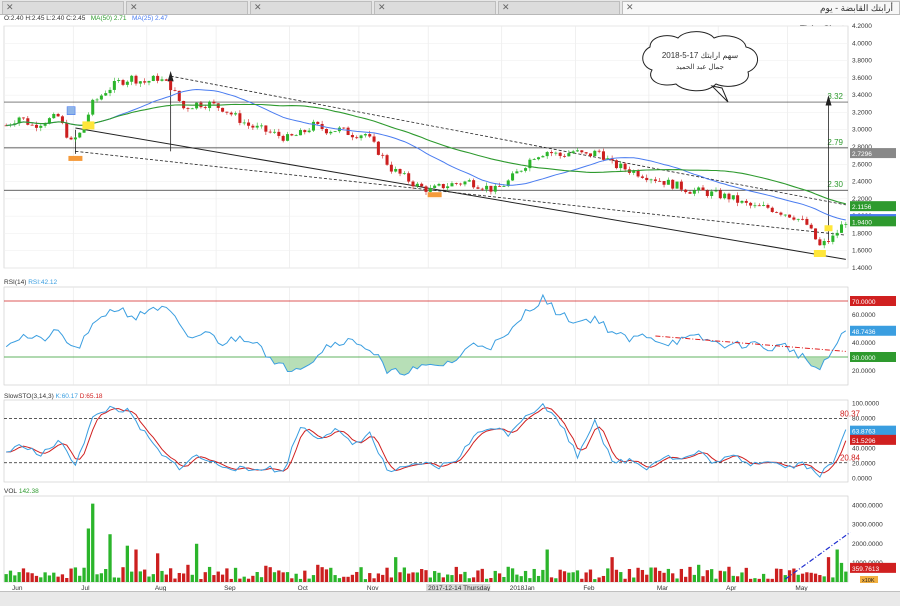 The width and height of the screenshot is (900, 606). I want to click on tab-5: ✕, so click(559, 7).